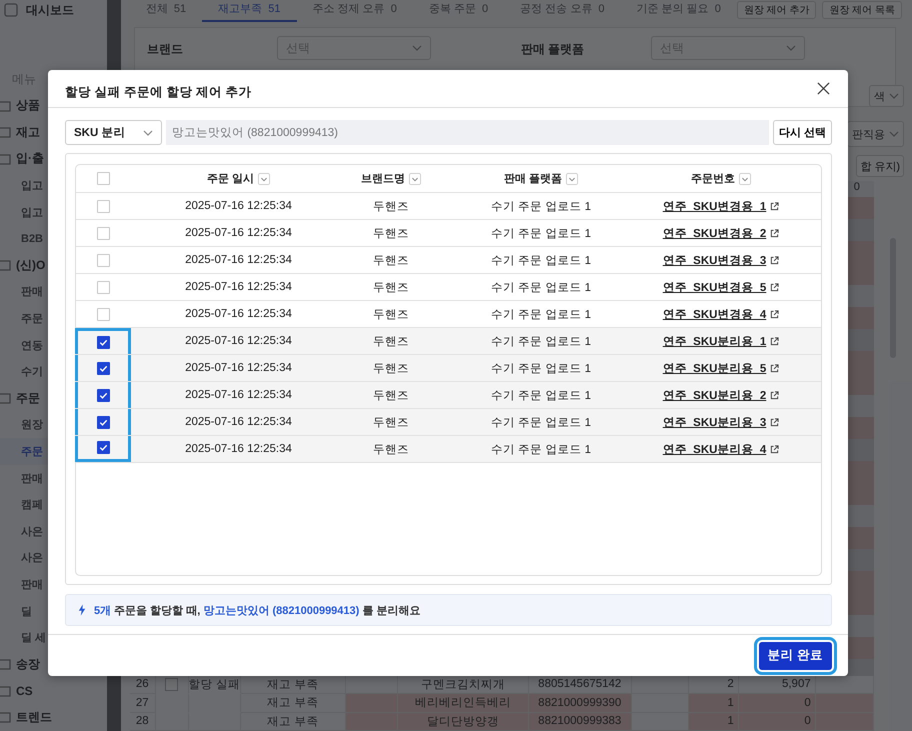  Describe the element at coordinates (875, 134) in the screenshot. I see `sort-select: 판직용` at that location.